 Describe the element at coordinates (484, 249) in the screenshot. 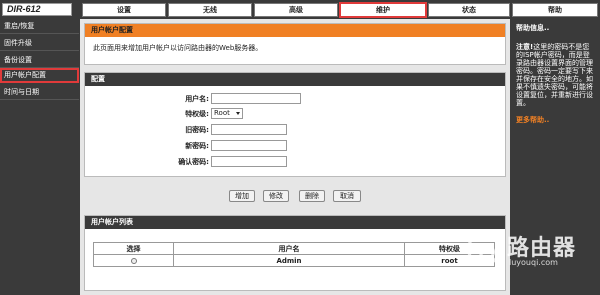

I see `router-logo-icon` at that location.